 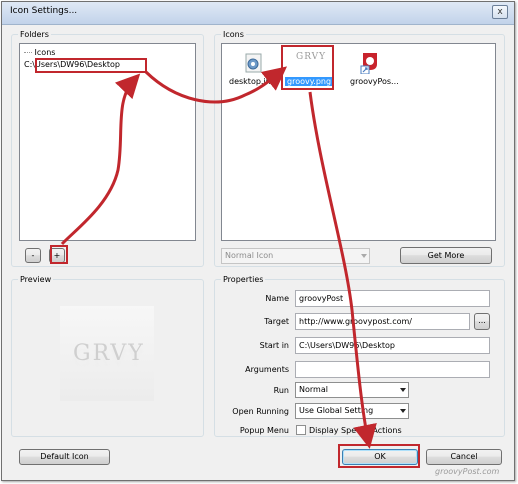 I want to click on default-icon-button: Default Icon, so click(x=64, y=457).